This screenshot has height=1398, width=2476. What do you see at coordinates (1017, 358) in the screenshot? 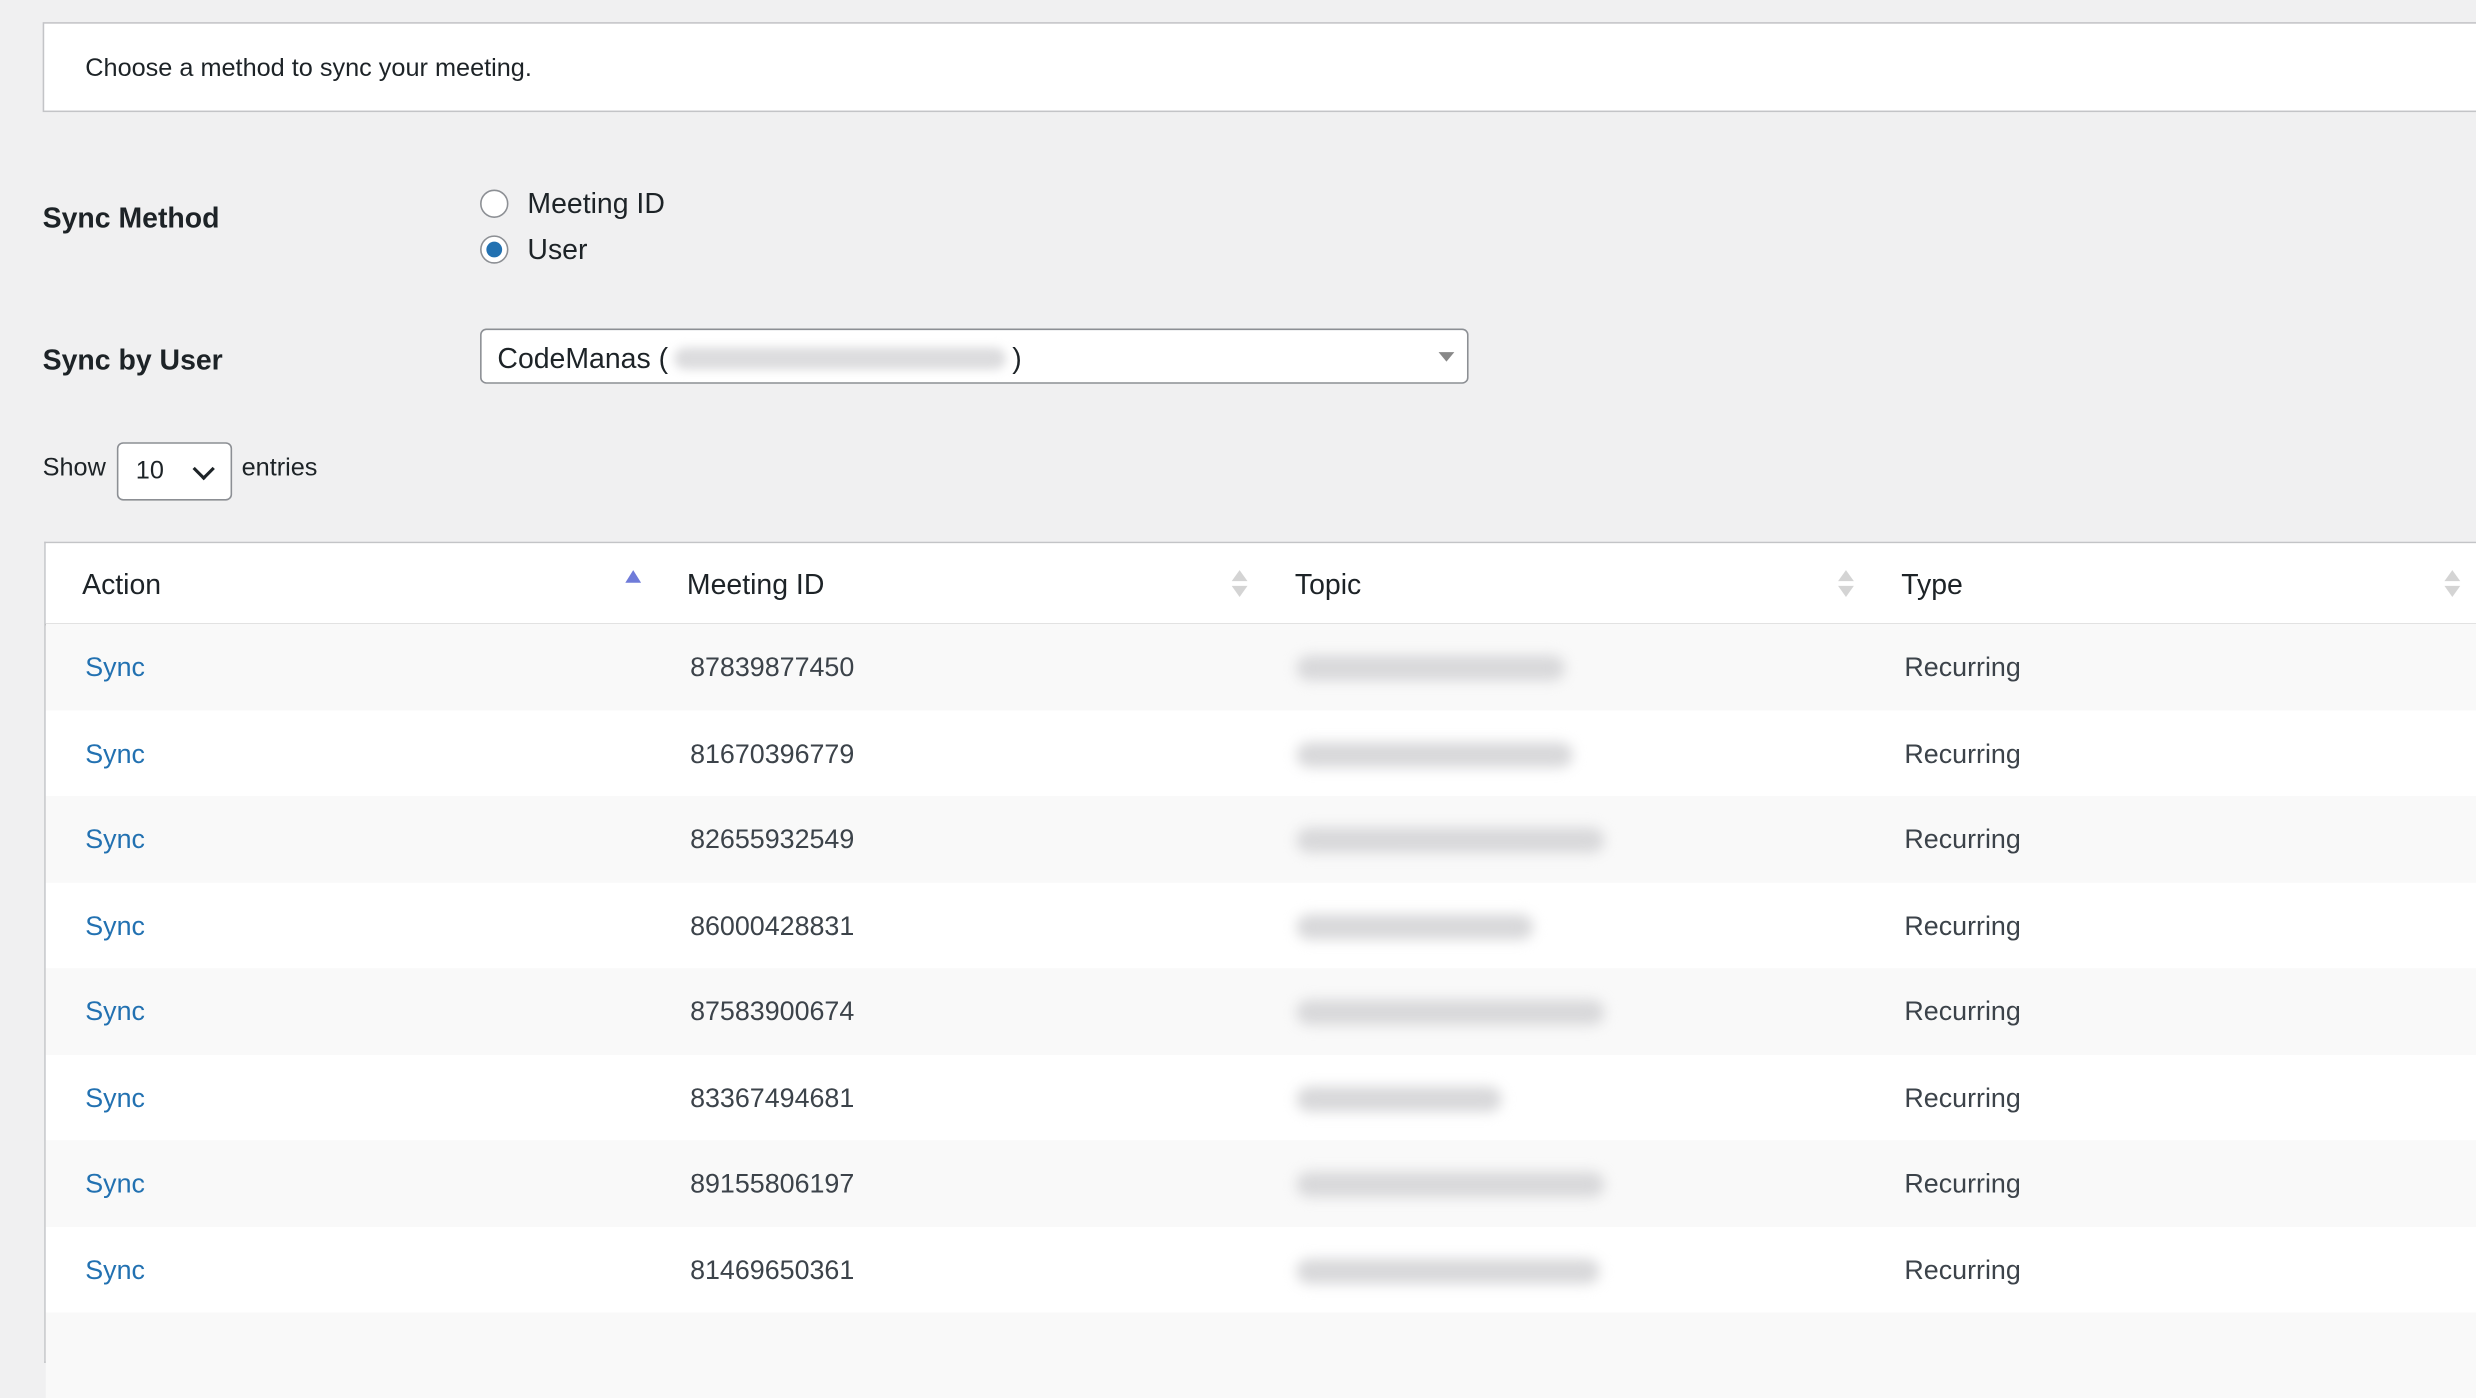
I see `user-select-suffix: )` at bounding box center [1017, 358].